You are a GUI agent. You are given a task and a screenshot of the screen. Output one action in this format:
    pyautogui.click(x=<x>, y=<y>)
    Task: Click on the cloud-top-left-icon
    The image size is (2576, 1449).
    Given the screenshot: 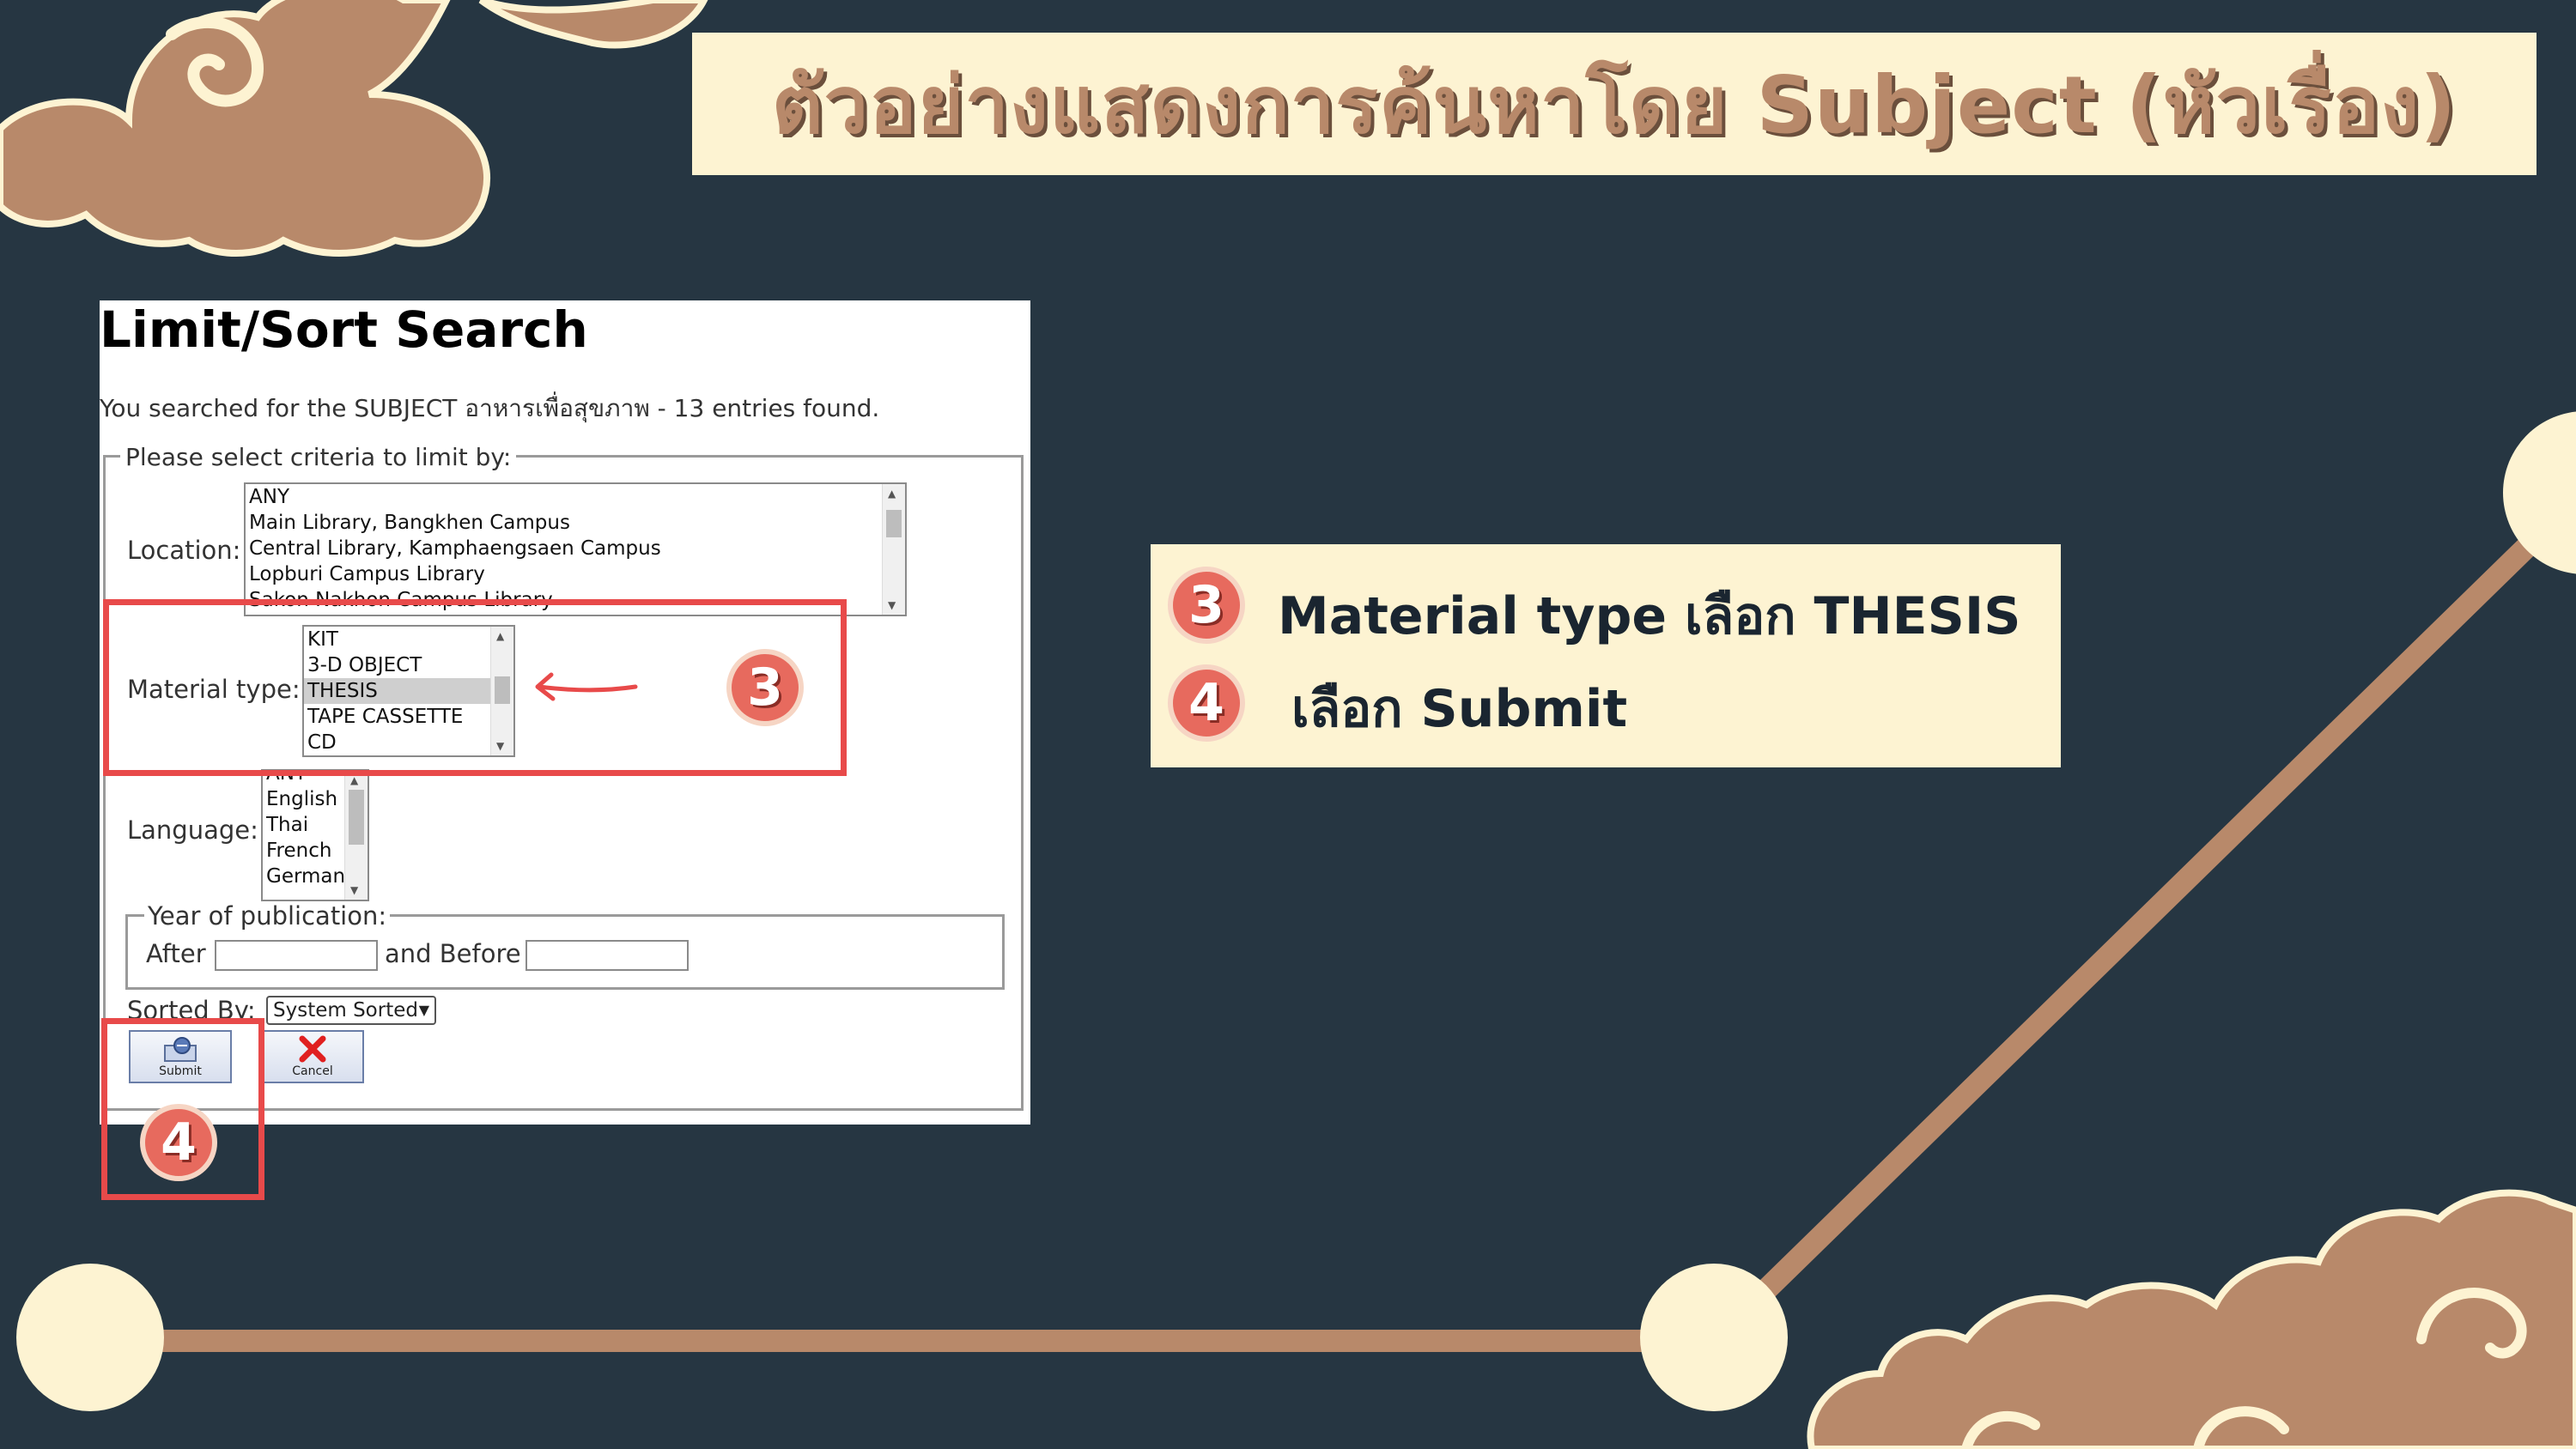 What is the action you would take?
    pyautogui.click(x=354, y=128)
    